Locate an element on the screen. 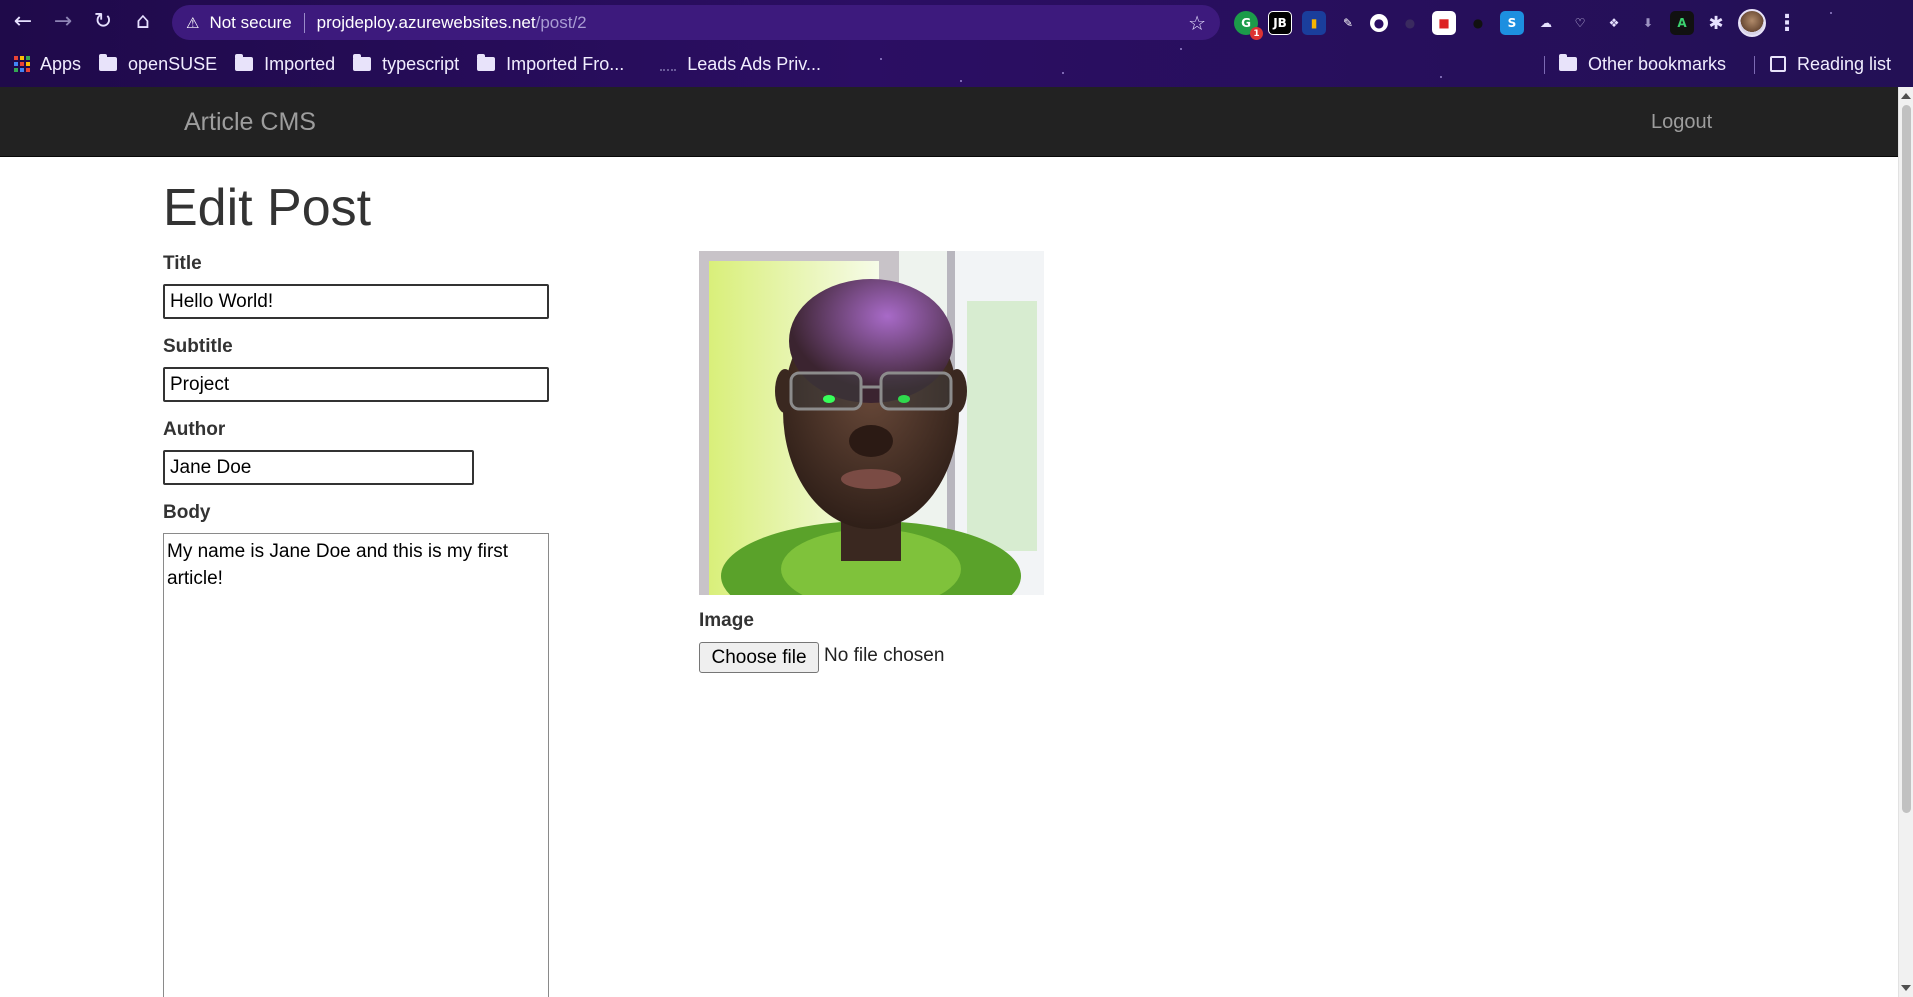  app-navbar: Article CMS Logout is located at coordinates (949, 122).